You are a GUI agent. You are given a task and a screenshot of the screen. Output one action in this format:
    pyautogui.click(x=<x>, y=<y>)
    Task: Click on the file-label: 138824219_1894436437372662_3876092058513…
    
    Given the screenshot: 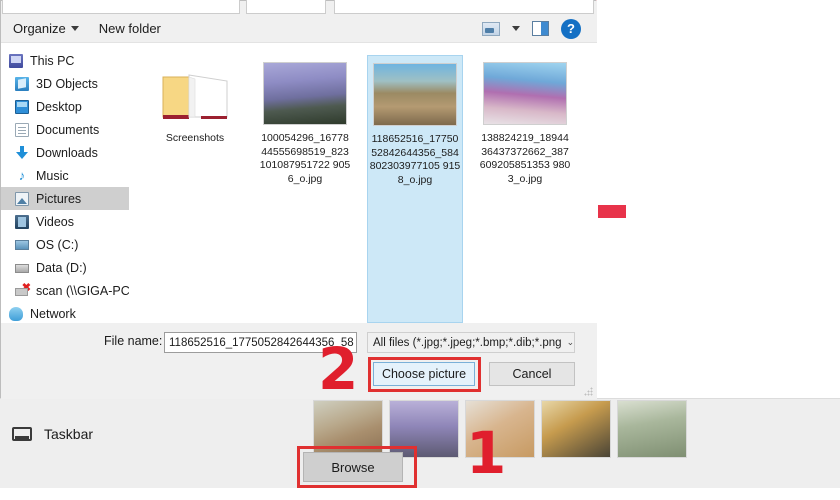 What is the action you would take?
    pyautogui.click(x=525, y=158)
    